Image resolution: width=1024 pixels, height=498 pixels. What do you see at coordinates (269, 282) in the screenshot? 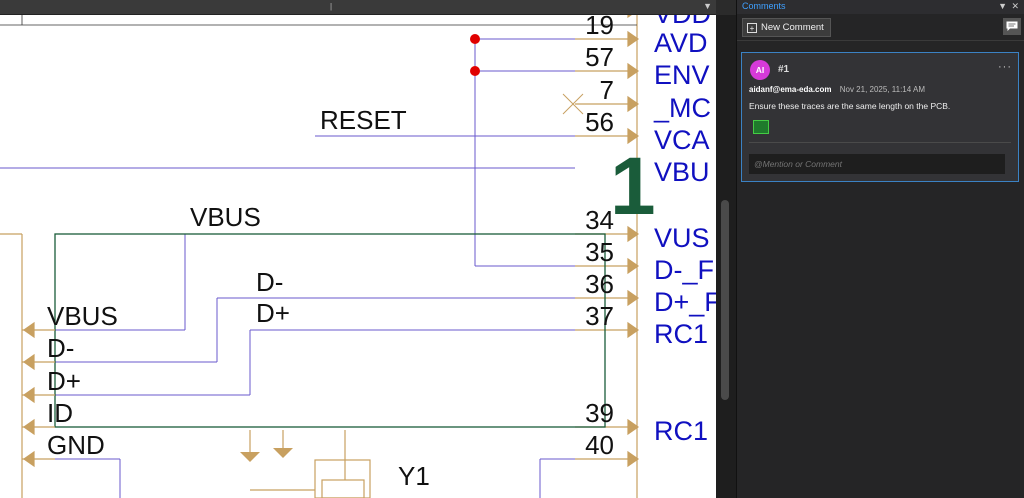
I see `net-label-d-minus: D-` at bounding box center [269, 282].